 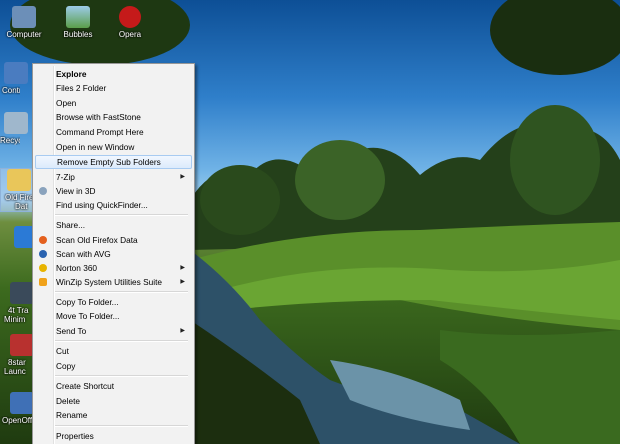 I want to click on desktop-icon-label-line2: Dat, so click(x=21, y=206).